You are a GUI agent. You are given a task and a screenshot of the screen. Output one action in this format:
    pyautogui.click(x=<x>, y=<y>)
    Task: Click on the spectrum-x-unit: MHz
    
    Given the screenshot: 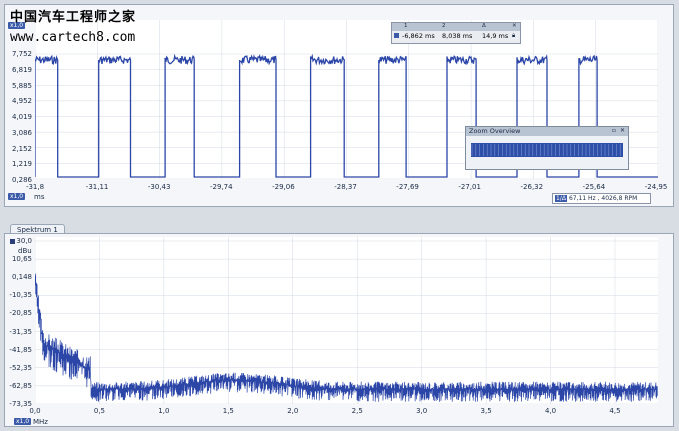 What is the action you would take?
    pyautogui.click(x=40, y=422)
    